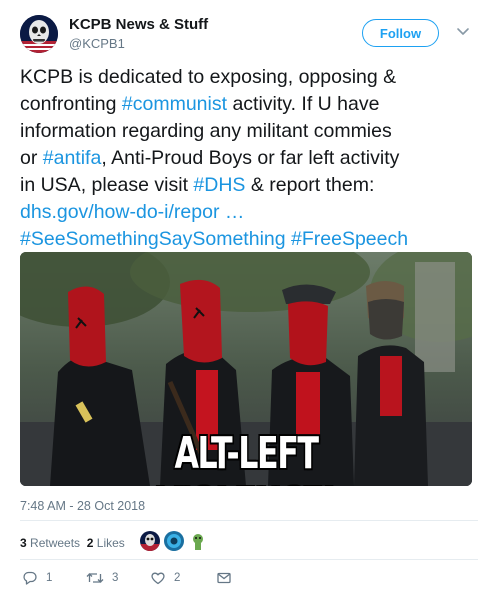 The width and height of the screenshot is (498, 607). I want to click on retweets-label: Retweets, so click(55, 543).